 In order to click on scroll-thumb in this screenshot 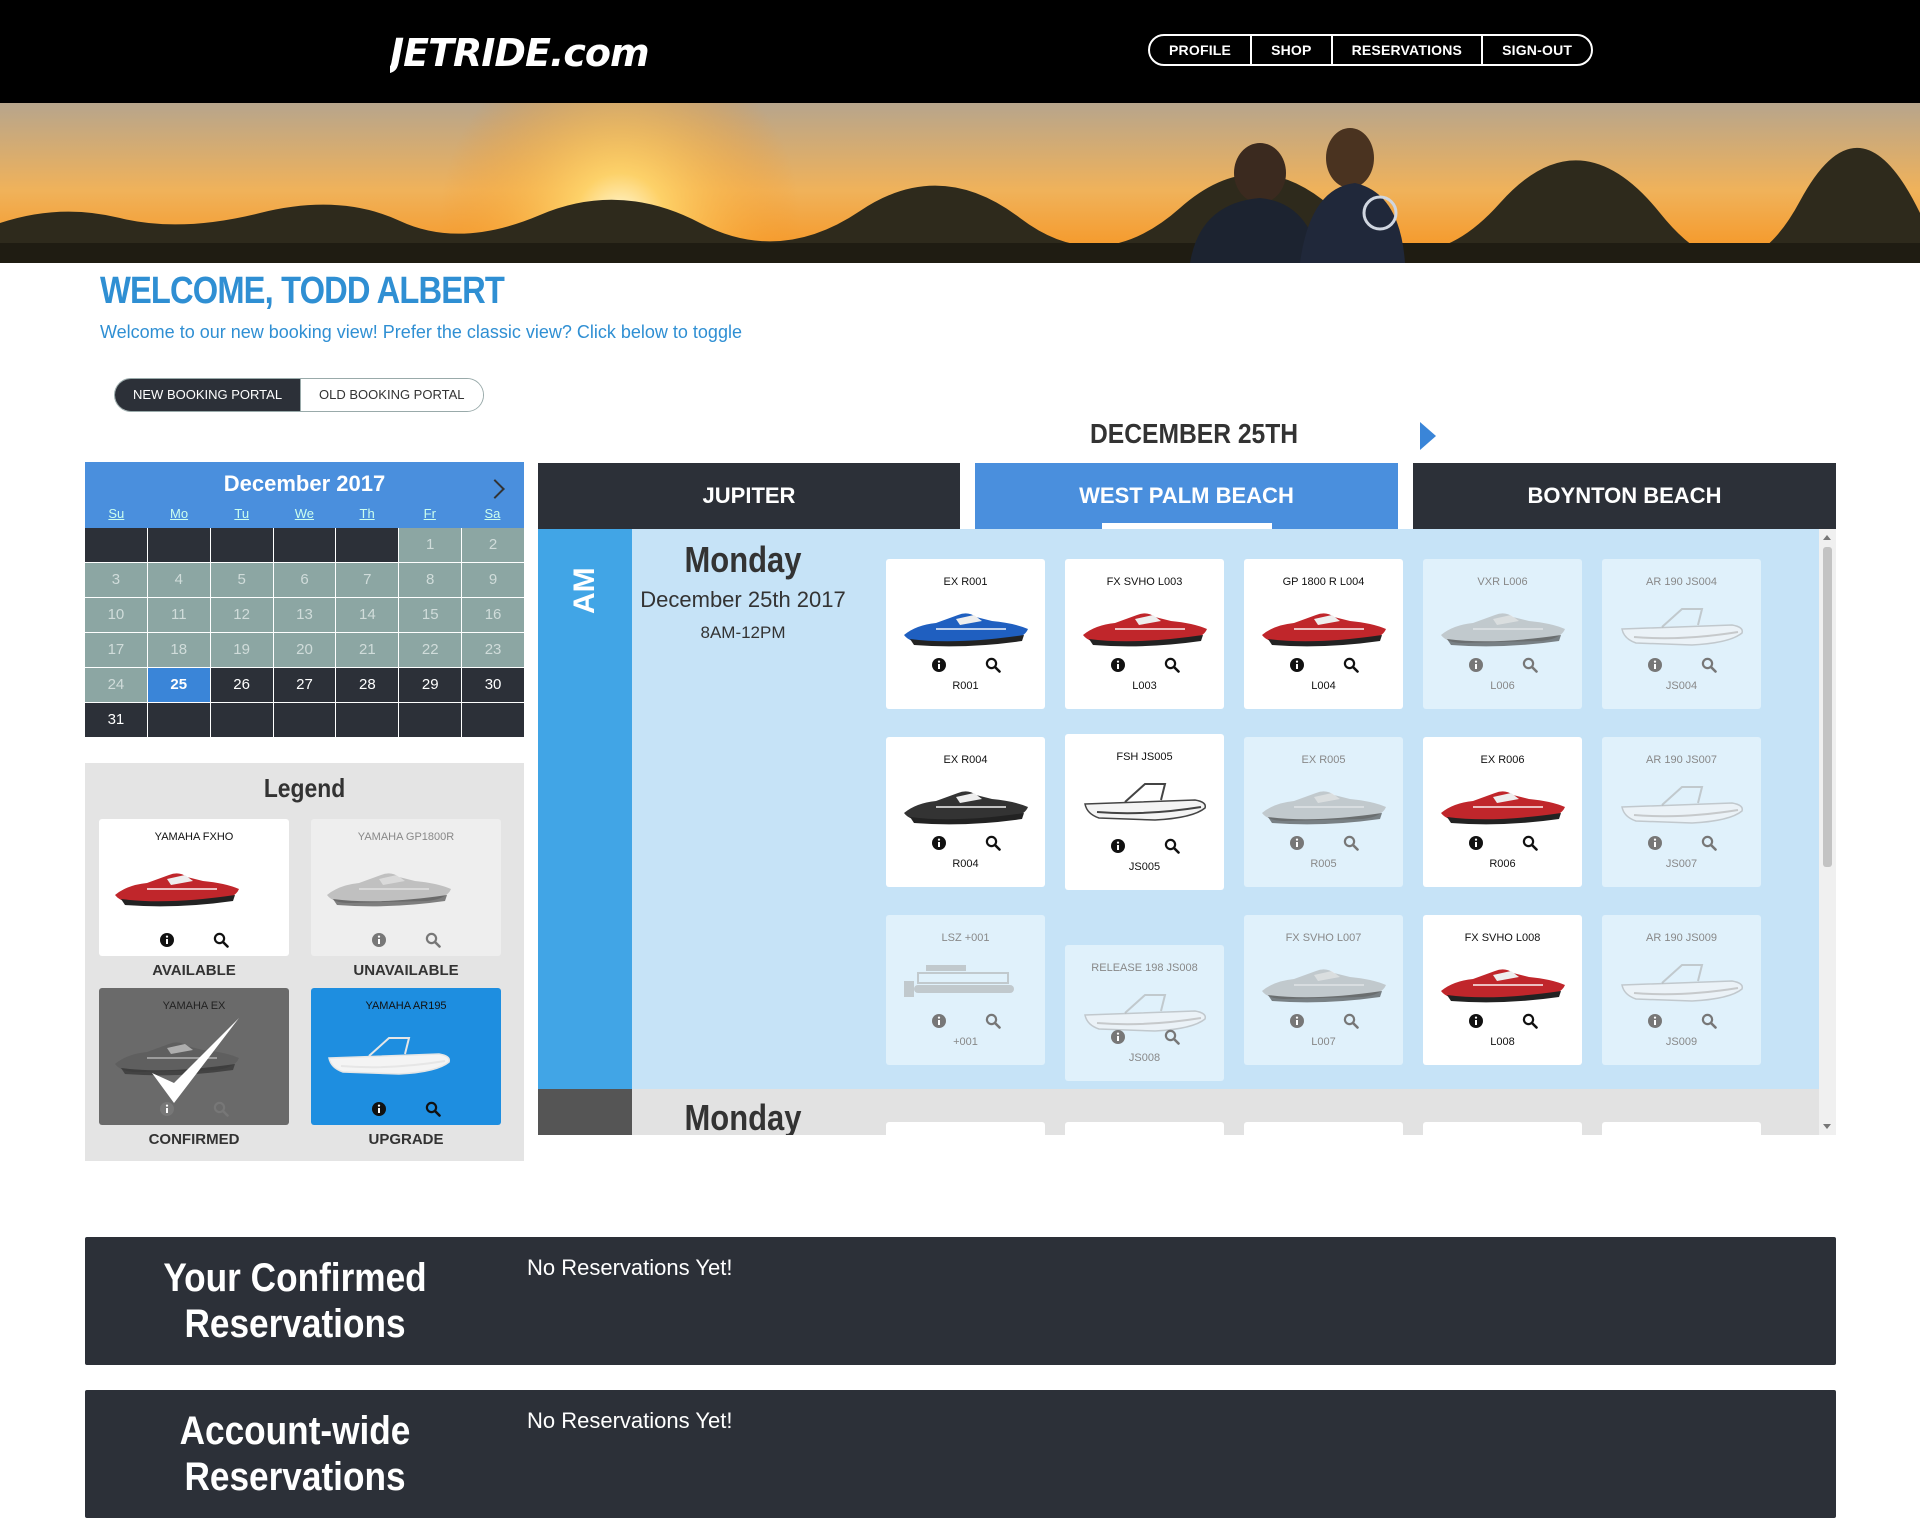, I will do `click(1827, 707)`.